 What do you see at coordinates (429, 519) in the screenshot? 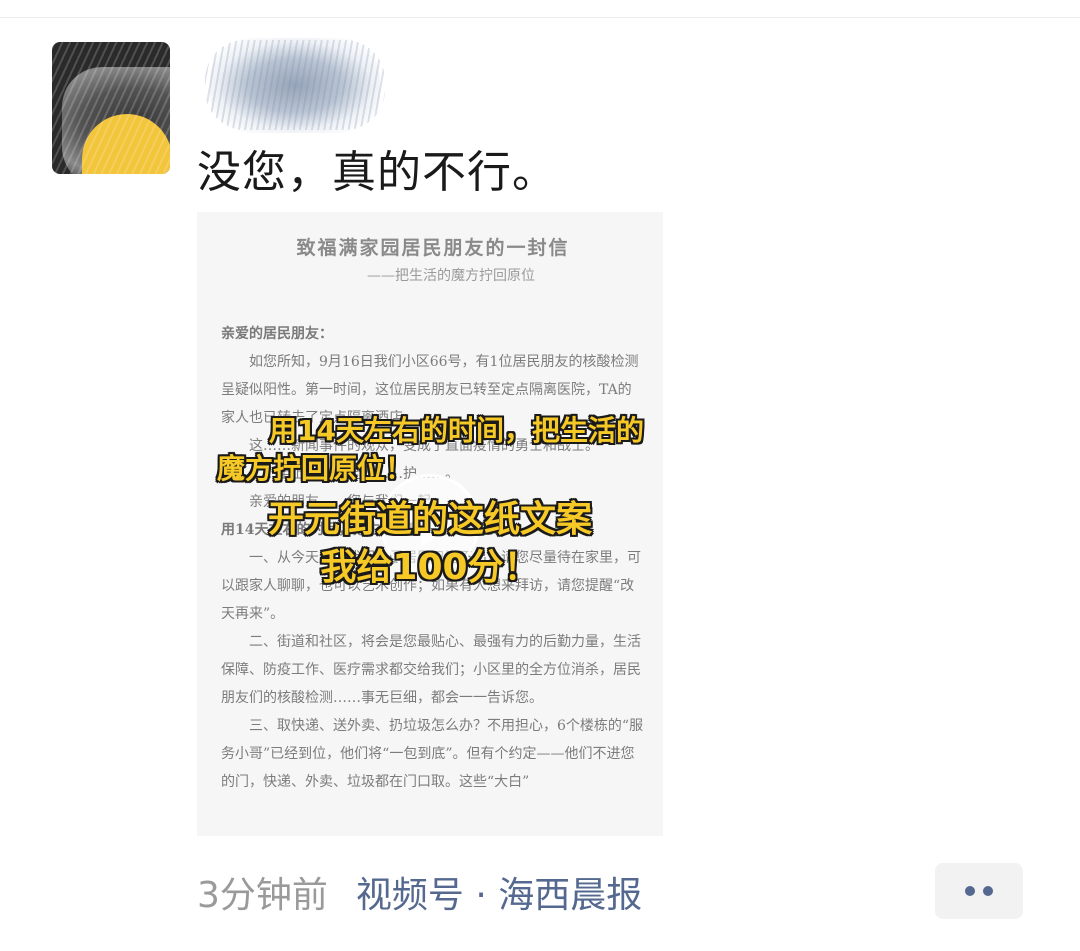
I see `caption-line: 开元街道的这纸文案` at bounding box center [429, 519].